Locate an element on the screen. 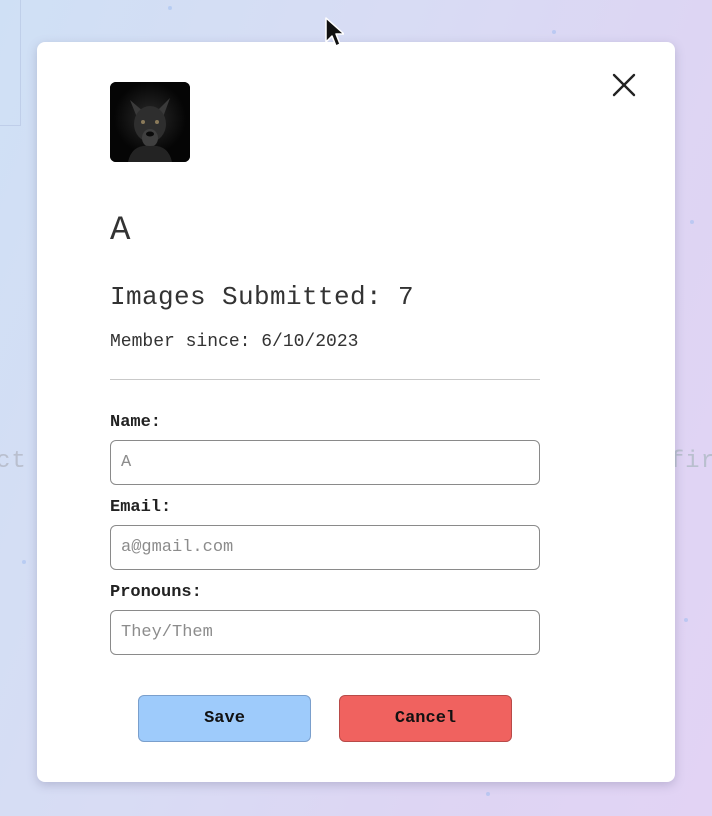 Image resolution: width=712 pixels, height=816 pixels. cancel-button: Cancel is located at coordinates (425, 718).